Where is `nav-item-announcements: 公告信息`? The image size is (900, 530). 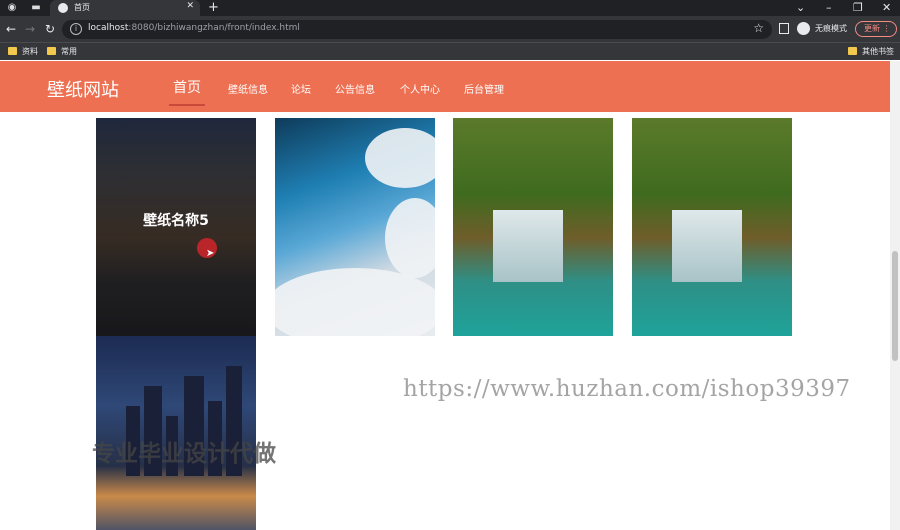 nav-item-announcements: 公告信息 is located at coordinates (355, 88).